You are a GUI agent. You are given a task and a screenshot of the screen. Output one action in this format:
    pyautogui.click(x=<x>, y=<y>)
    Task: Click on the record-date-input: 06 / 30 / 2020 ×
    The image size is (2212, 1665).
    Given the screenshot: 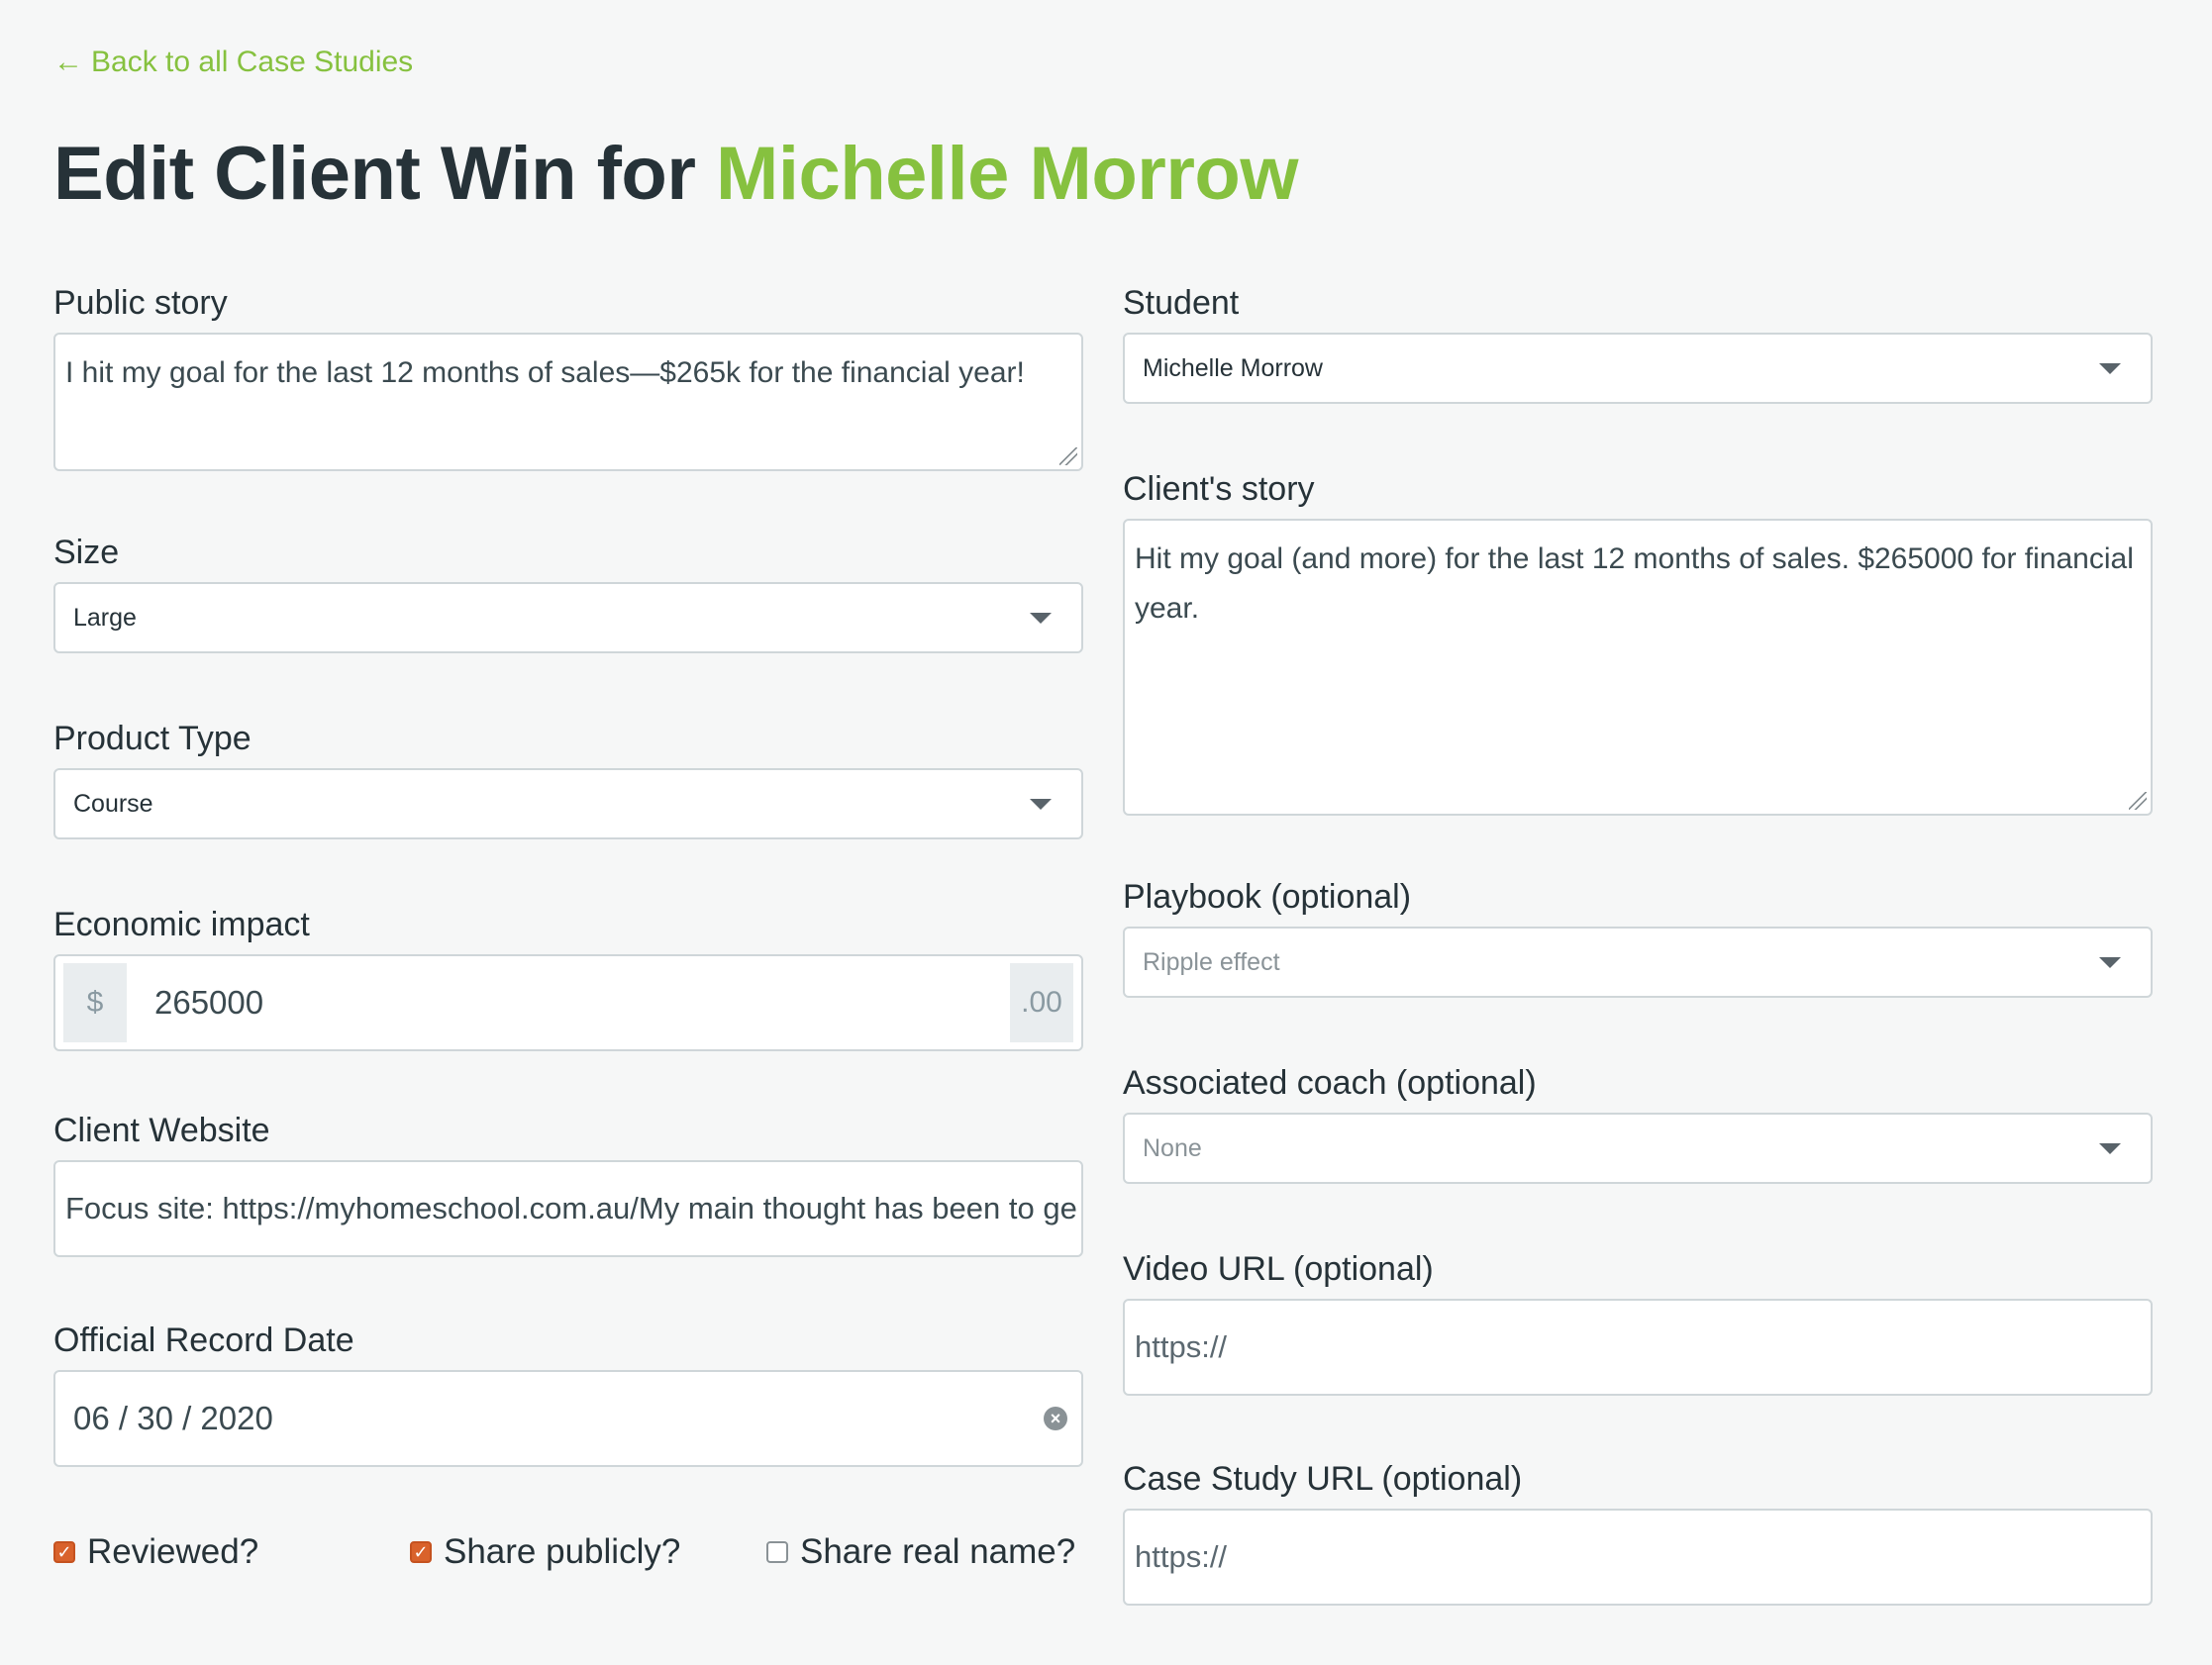 What is the action you would take?
    pyautogui.click(x=568, y=1418)
    